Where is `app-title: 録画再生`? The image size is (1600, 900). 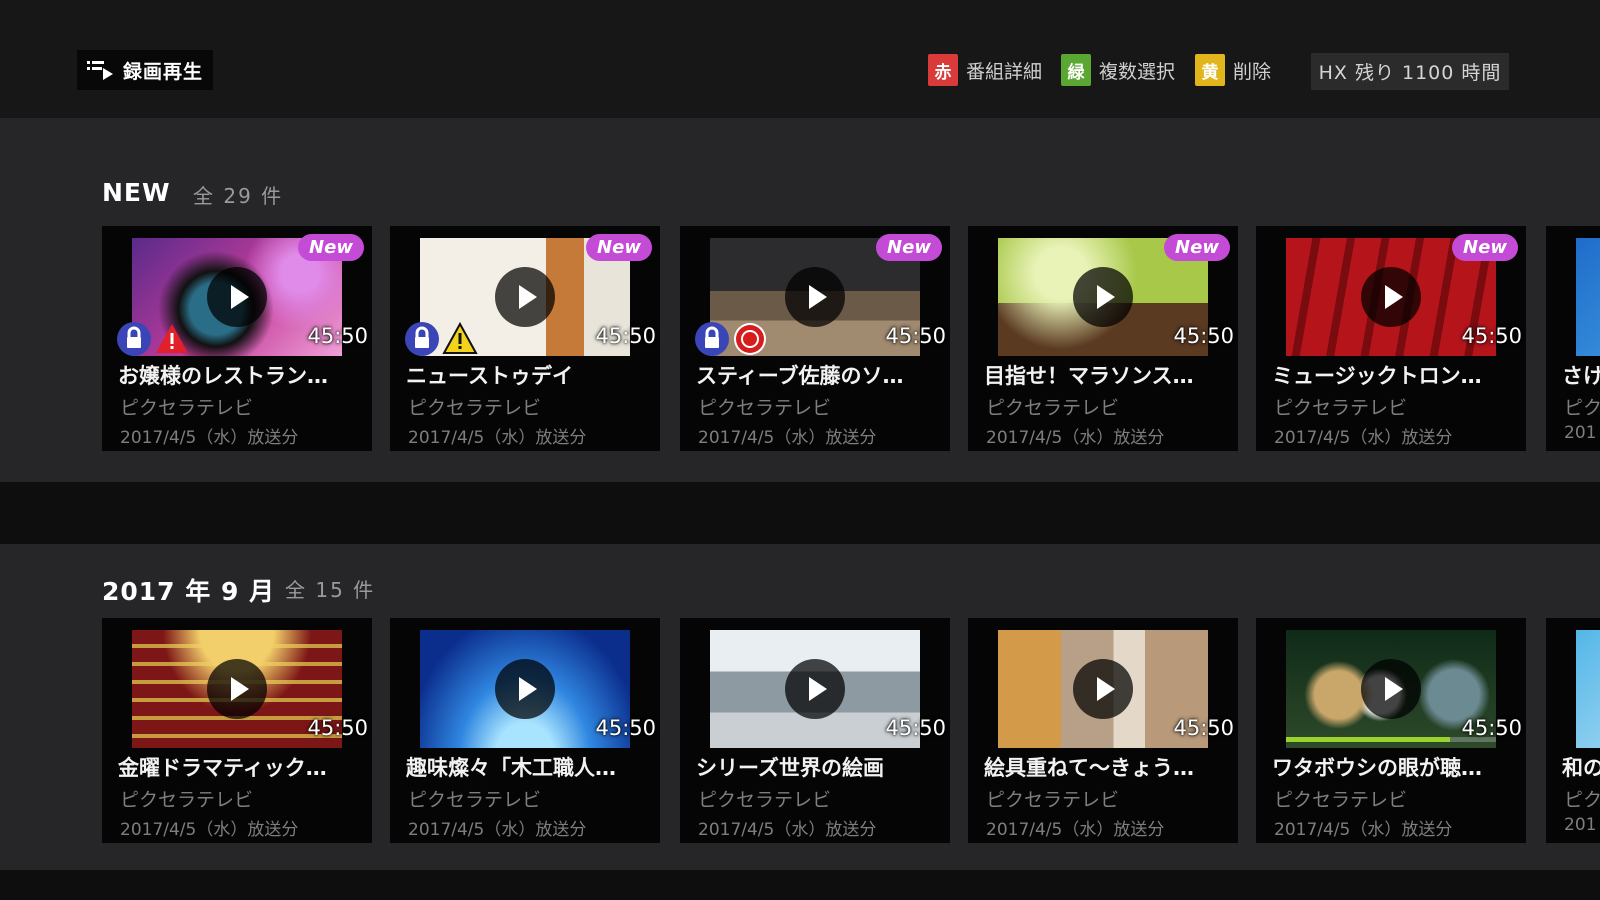
app-title: 録画再生 is located at coordinates (145, 70).